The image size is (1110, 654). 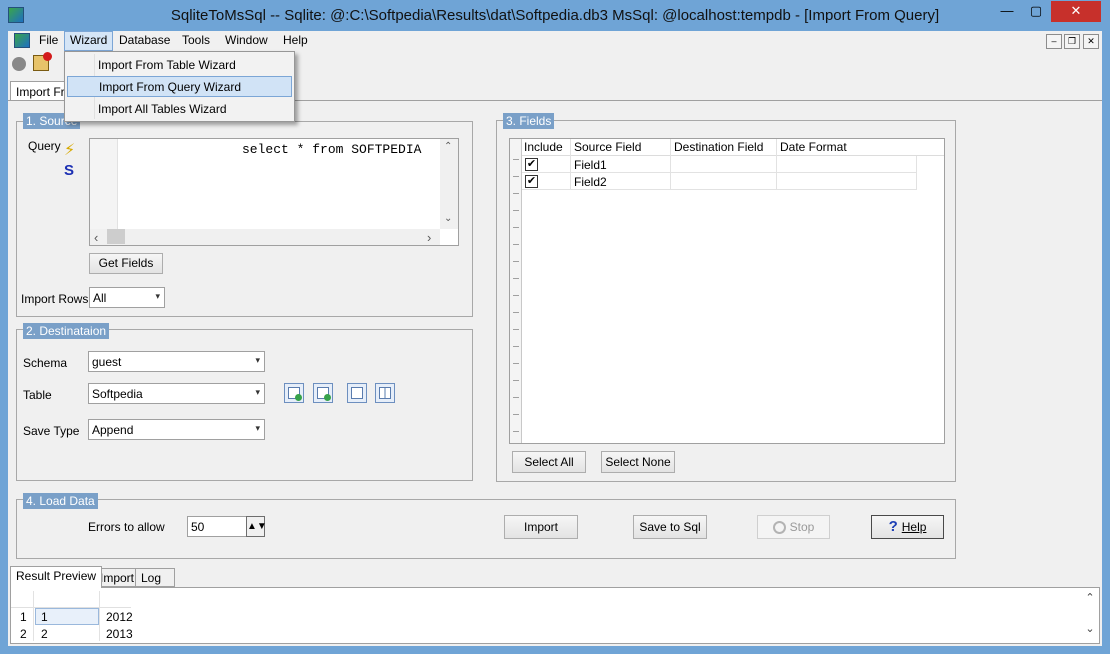 What do you see at coordinates (590, 165) in the screenshot?
I see `source-field-cell: Field1` at bounding box center [590, 165].